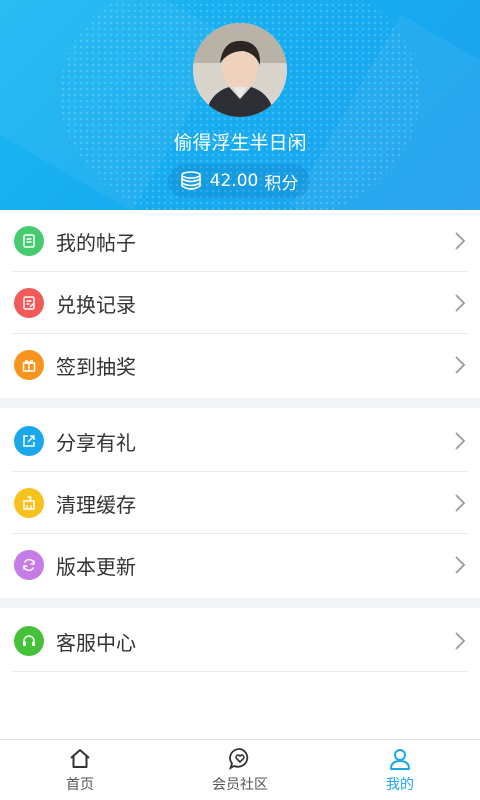 The image size is (480, 800). Describe the element at coordinates (96, 642) in the screenshot. I see `menu-item-label: 客服中心` at that location.